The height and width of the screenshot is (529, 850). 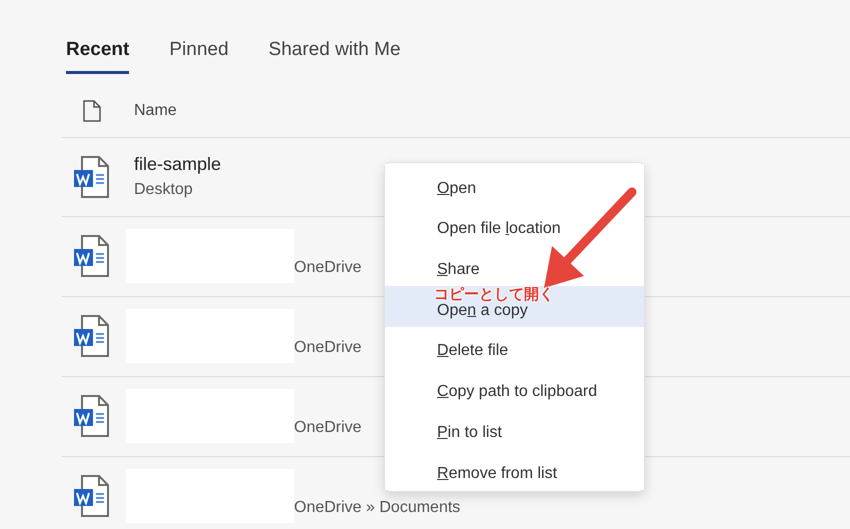 What do you see at coordinates (334, 55) in the screenshot?
I see `tab: Shared with Me` at bounding box center [334, 55].